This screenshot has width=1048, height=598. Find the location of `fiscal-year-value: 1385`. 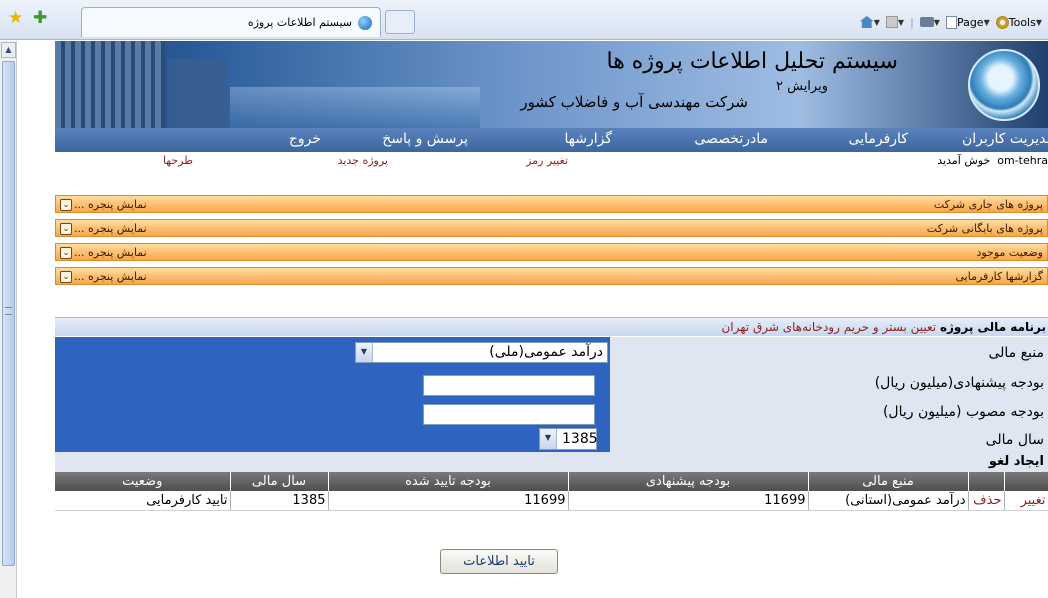

fiscal-year-value: 1385 is located at coordinates (580, 439).